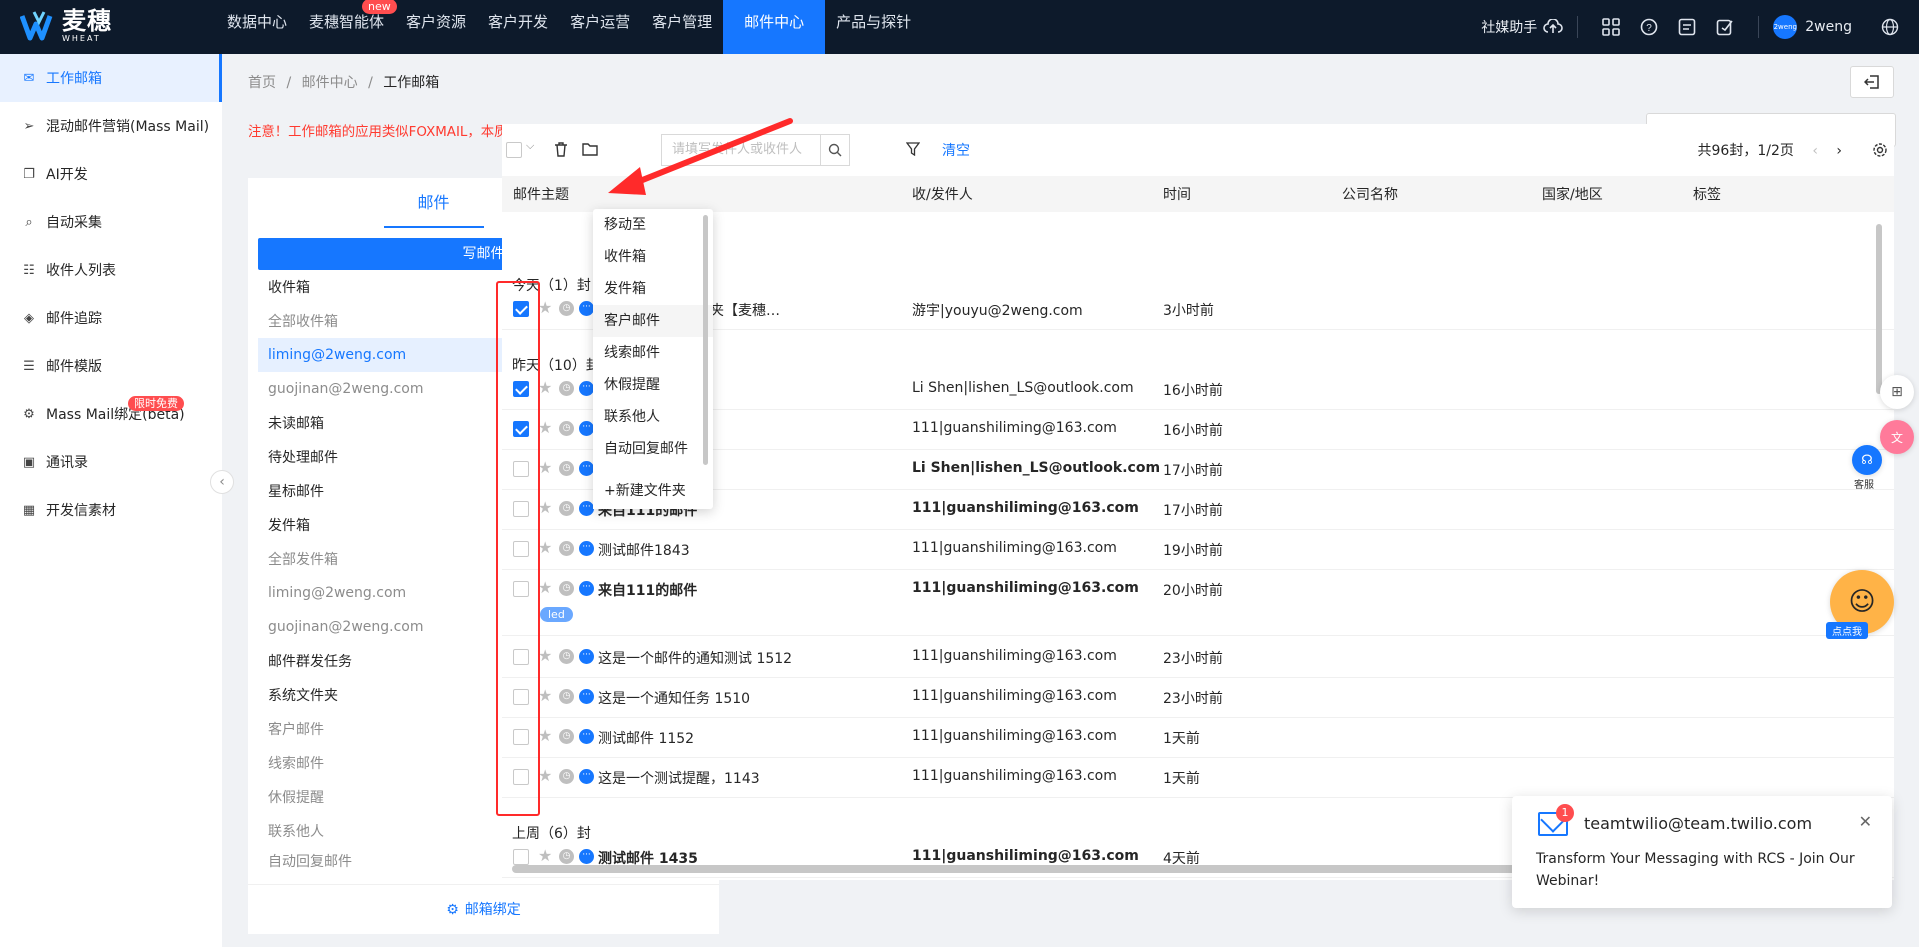 The height and width of the screenshot is (947, 1919). Describe the element at coordinates (835, 150) in the screenshot. I see `search-button` at that location.